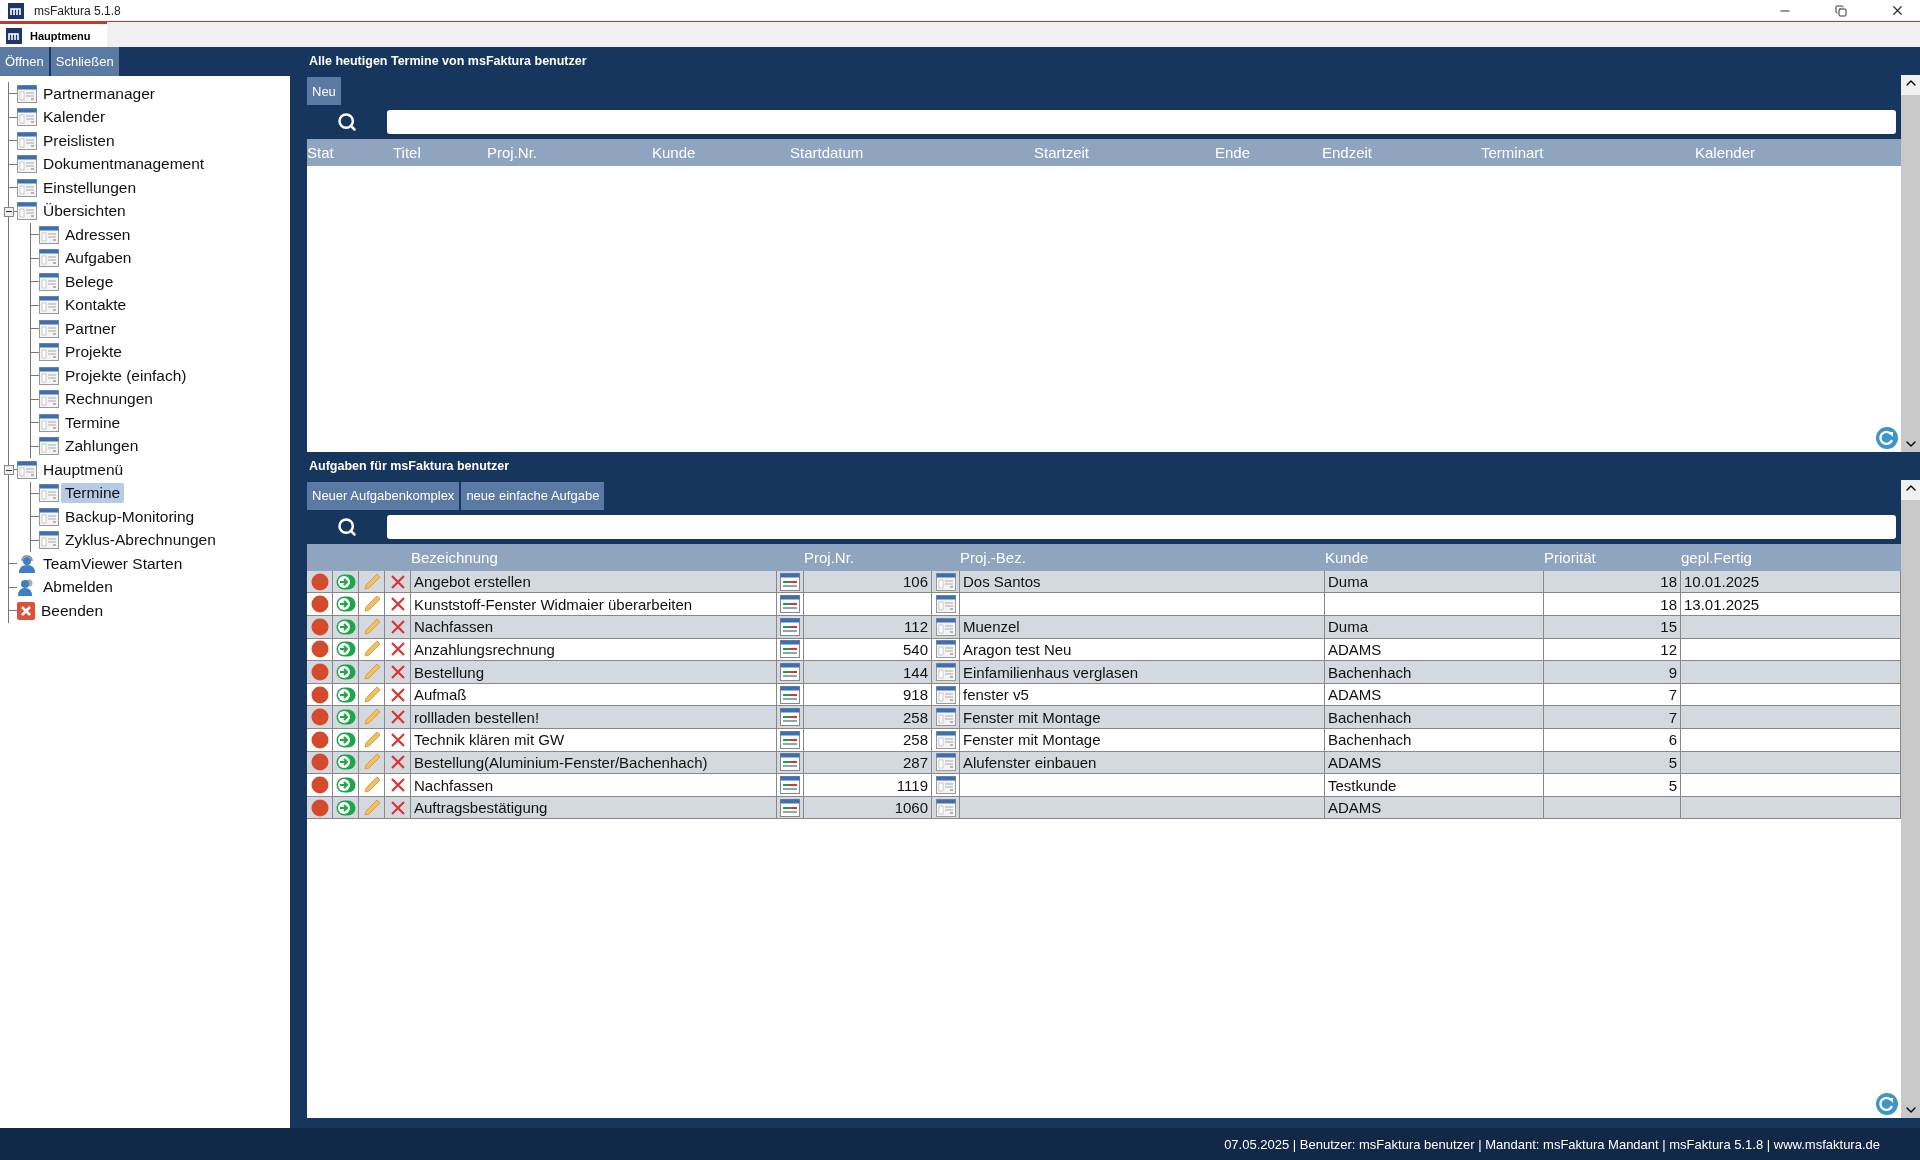  I want to click on table-row: Nachfassen 112 Muenzel Duma 15, so click(1104, 627).